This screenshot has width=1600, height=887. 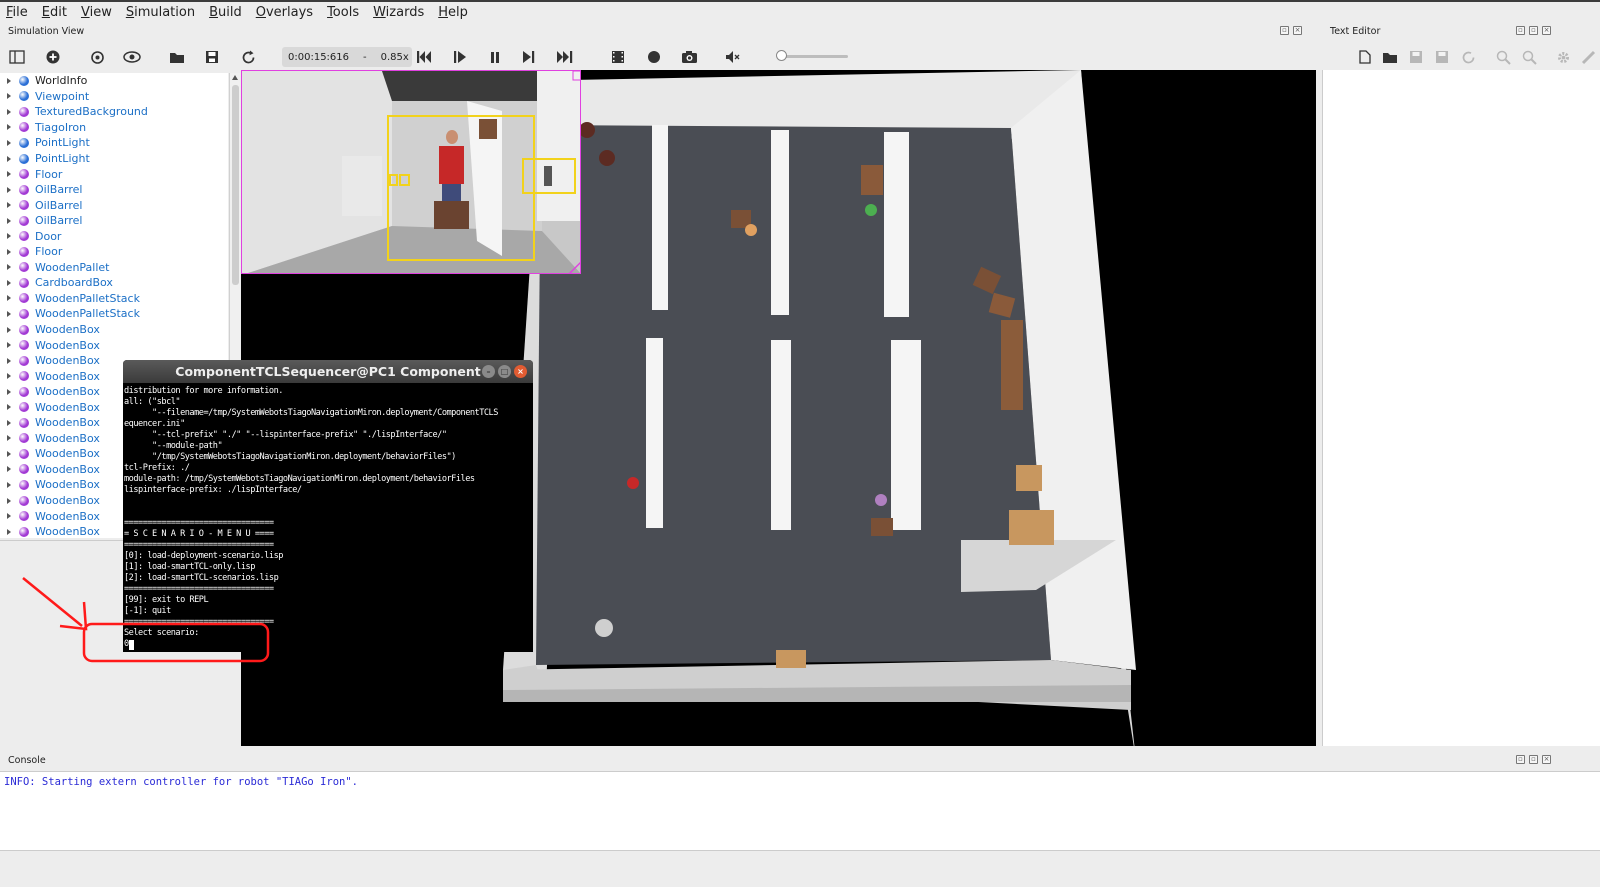 What do you see at coordinates (1461, 408) in the screenshot?
I see `text-editor-area` at bounding box center [1461, 408].